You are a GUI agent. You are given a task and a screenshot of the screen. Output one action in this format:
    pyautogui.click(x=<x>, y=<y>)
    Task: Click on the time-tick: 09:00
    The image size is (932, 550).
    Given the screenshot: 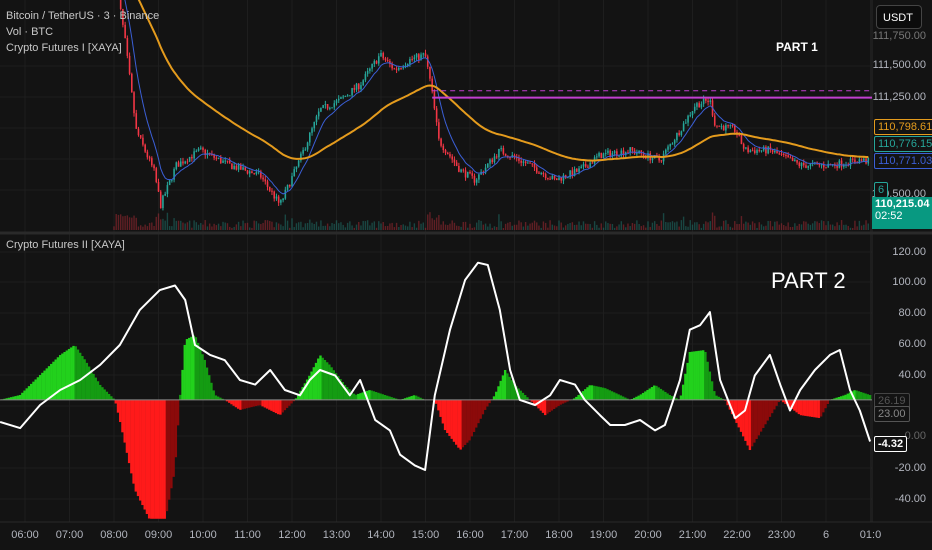 What is the action you would take?
    pyautogui.click(x=158, y=535)
    